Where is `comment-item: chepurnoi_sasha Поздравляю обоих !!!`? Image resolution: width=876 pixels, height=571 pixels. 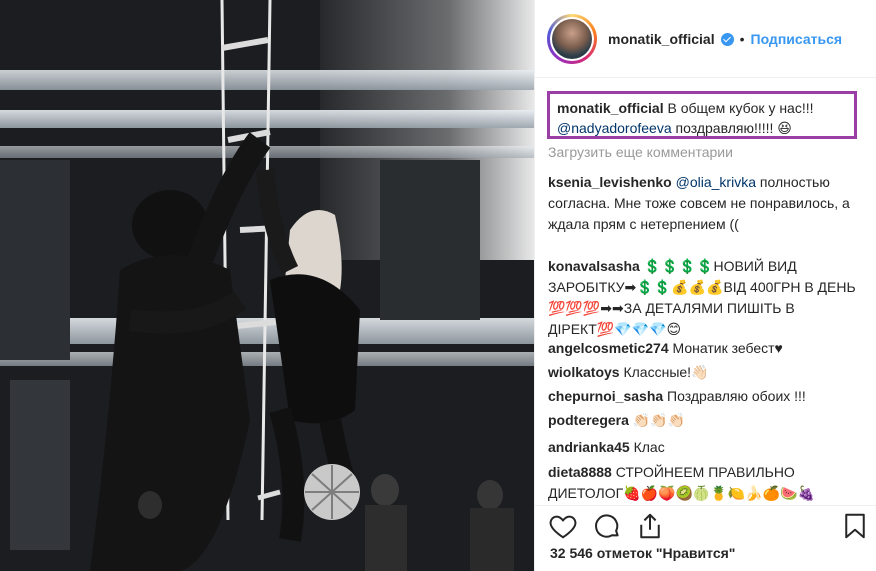 comment-item: chepurnoi_sasha Поздравляю обоих !!! is located at coordinates (703, 396).